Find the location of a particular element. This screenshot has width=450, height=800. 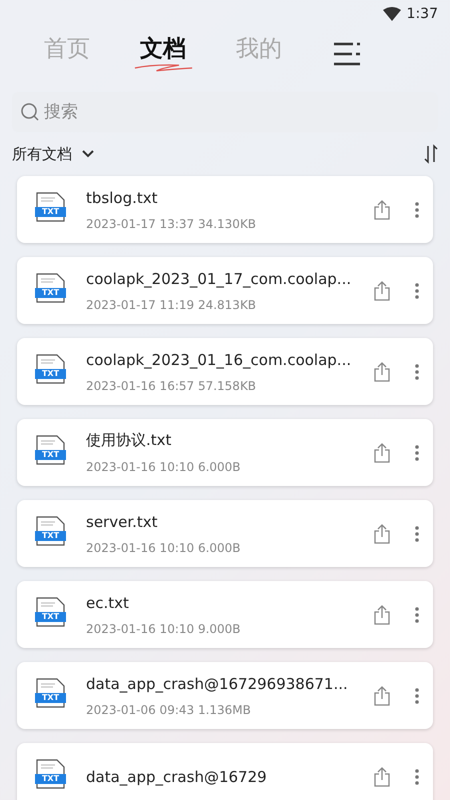

menu-icon is located at coordinates (347, 54).